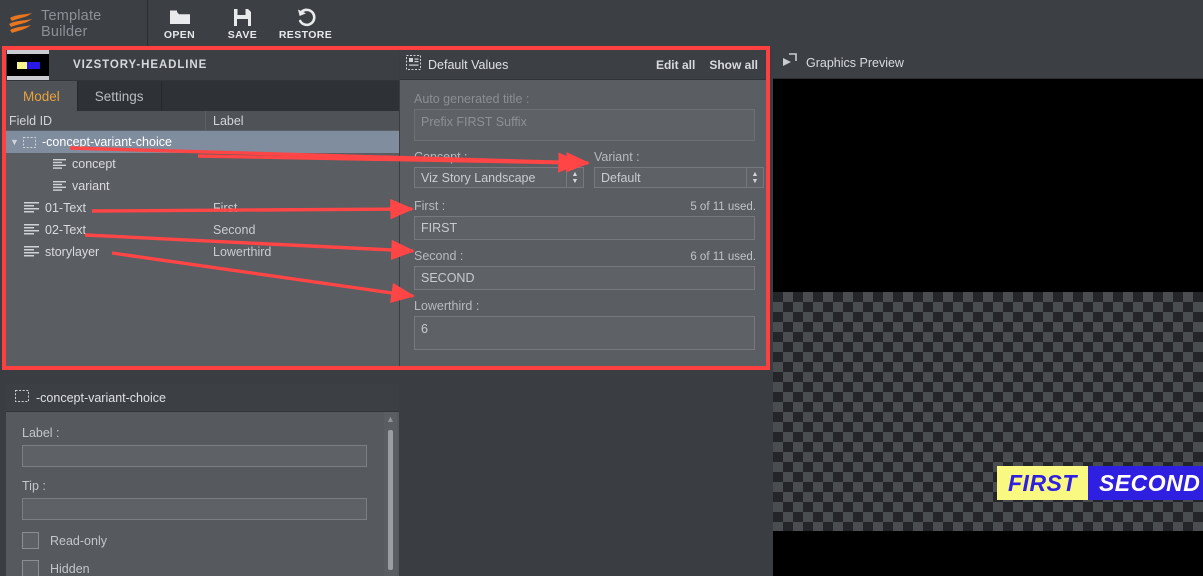 Image resolution: width=1203 pixels, height=576 pixels. I want to click on readonly-row: Read-only, so click(202, 540).